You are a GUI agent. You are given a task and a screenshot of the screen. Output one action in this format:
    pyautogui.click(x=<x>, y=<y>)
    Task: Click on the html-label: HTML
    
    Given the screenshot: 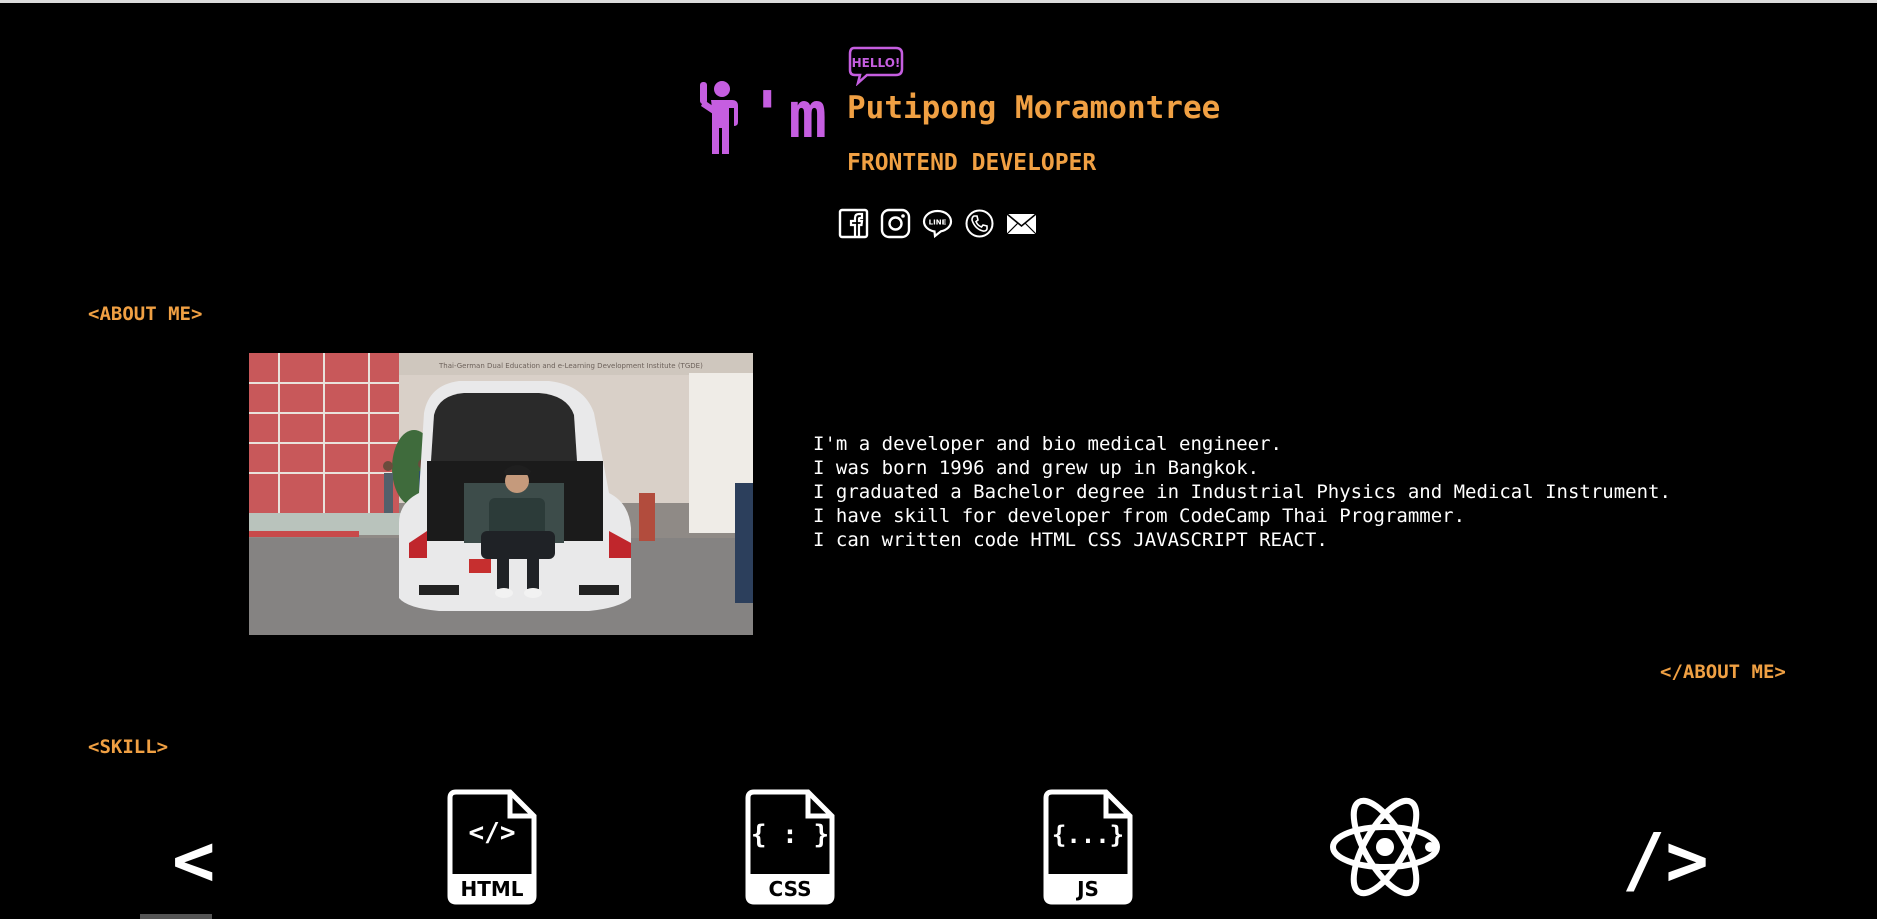 What is the action you would take?
    pyautogui.click(x=491, y=889)
    